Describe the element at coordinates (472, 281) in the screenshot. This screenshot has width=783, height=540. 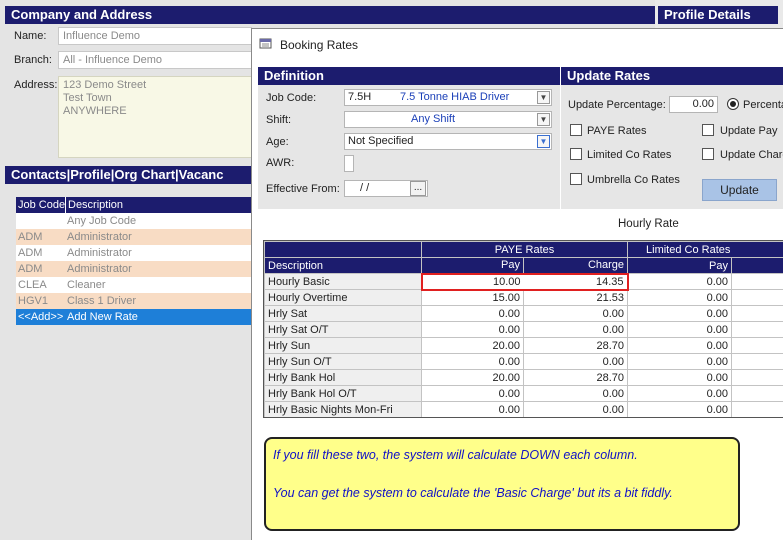
I see `hourly-basic-pay-cell: 10.00` at that location.